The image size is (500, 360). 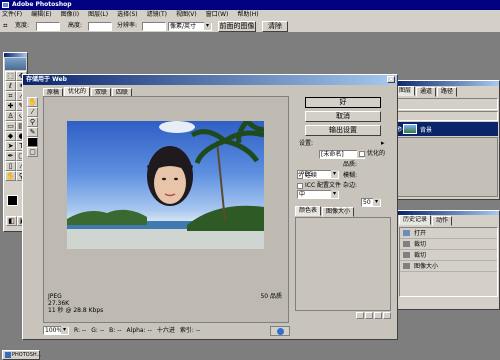 What do you see at coordinates (5, 25) in the screenshot?
I see `crop-icon: ⌗` at bounding box center [5, 25].